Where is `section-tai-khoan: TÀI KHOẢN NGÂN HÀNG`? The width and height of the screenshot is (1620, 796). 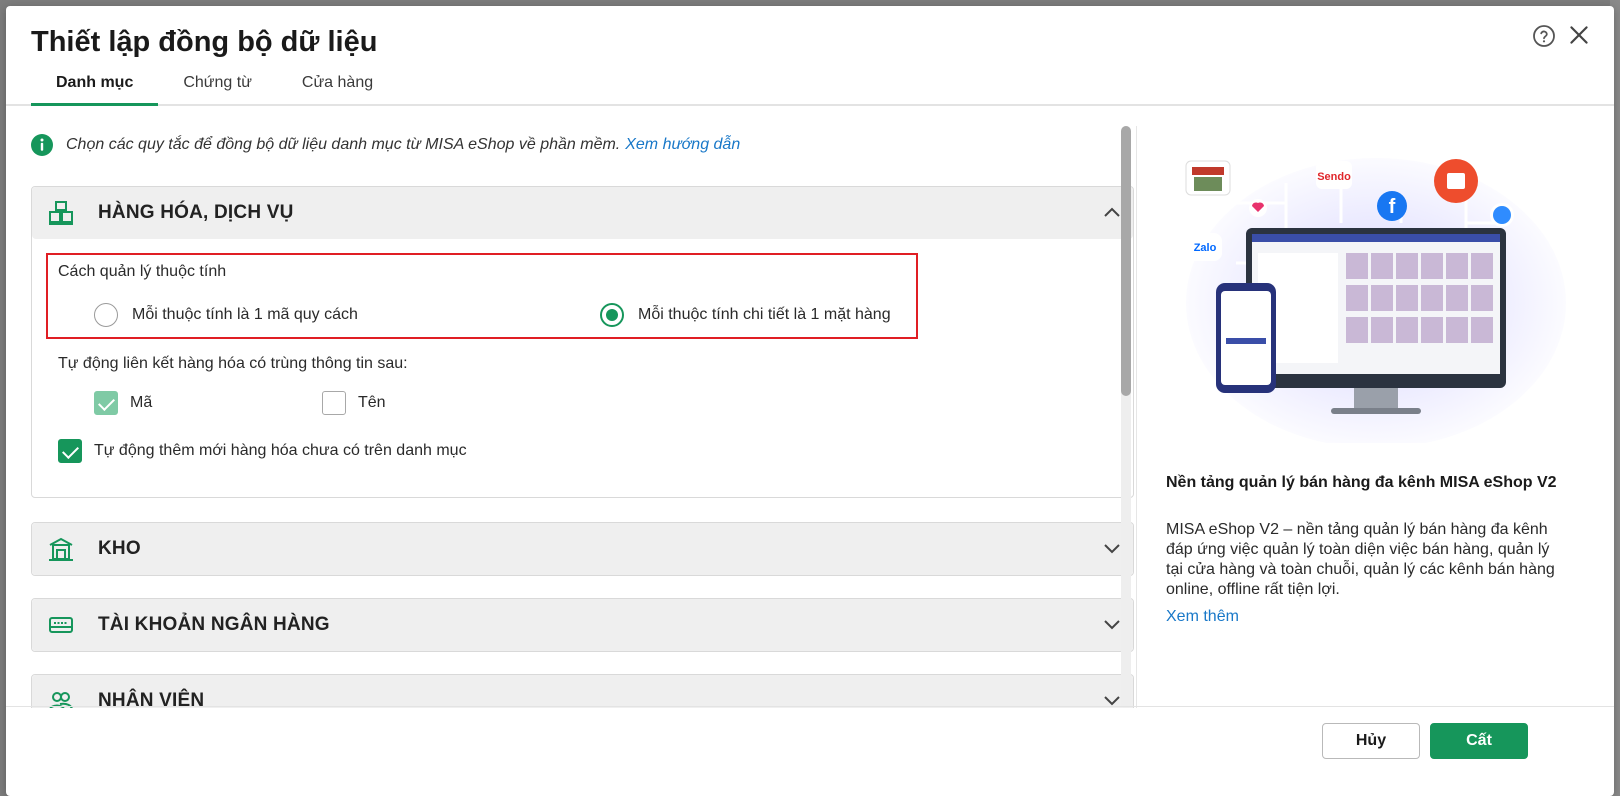
section-tai-khoan: TÀI KHOẢN NGÂN HÀNG is located at coordinates (582, 625).